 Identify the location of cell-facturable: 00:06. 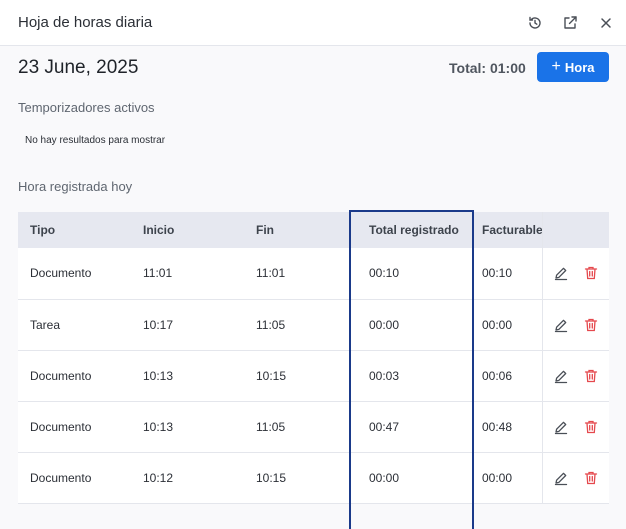
(506, 376).